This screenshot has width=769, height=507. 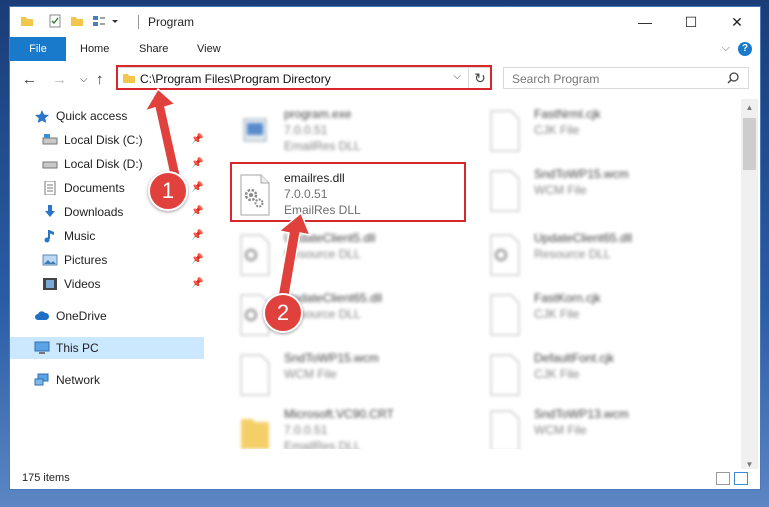 What do you see at coordinates (227, 198) in the screenshot?
I see `callout-arrows` at bounding box center [227, 198].